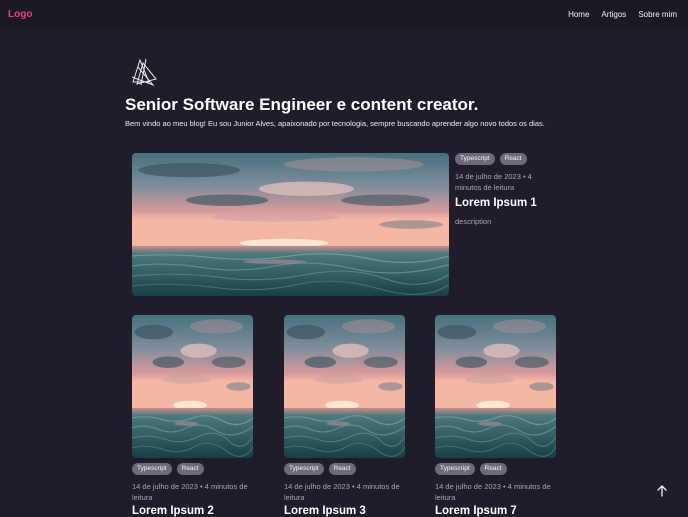 The height and width of the screenshot is (517, 688). I want to click on triangle-logo-icon, so click(144, 72).